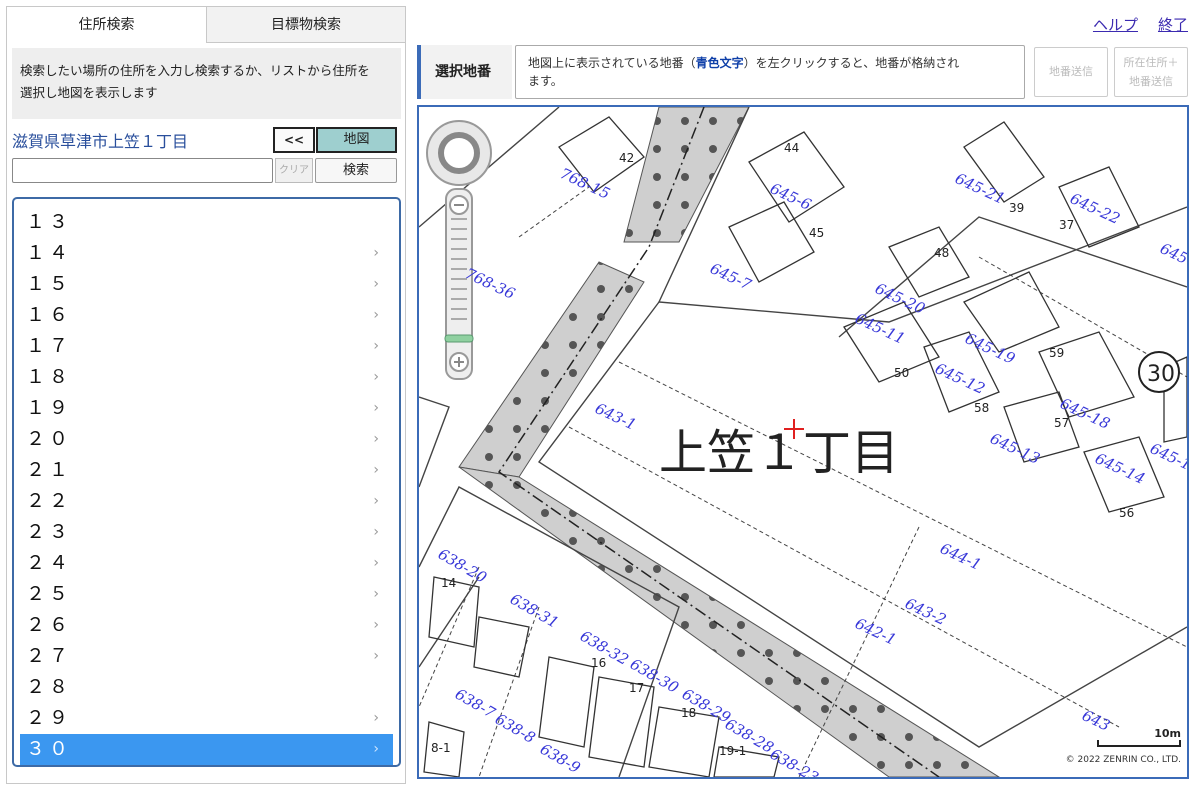 The image size is (1200, 785). Describe the element at coordinates (626, 158) in the screenshot. I see `building-number: 42` at that location.